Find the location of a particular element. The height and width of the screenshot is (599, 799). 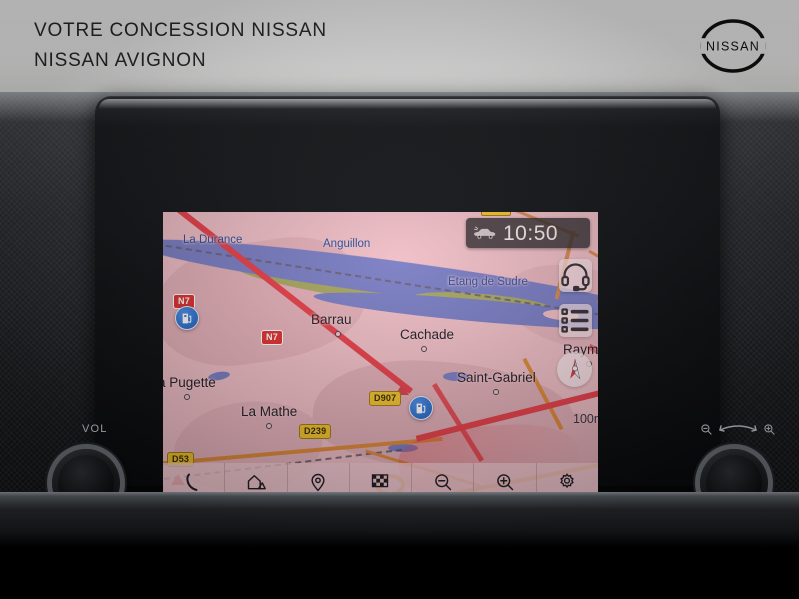

road-shield-d239: D239 is located at coordinates (315, 431).